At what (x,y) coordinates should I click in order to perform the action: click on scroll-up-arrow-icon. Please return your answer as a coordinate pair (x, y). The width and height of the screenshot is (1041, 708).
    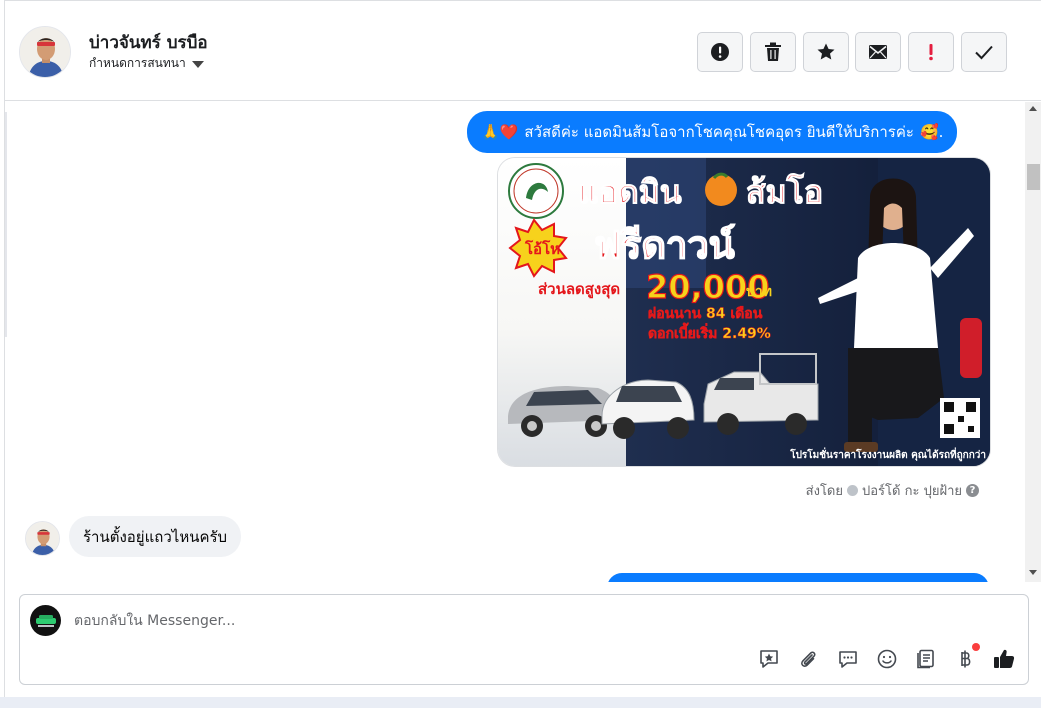
    Looking at the image, I should click on (1033, 108).